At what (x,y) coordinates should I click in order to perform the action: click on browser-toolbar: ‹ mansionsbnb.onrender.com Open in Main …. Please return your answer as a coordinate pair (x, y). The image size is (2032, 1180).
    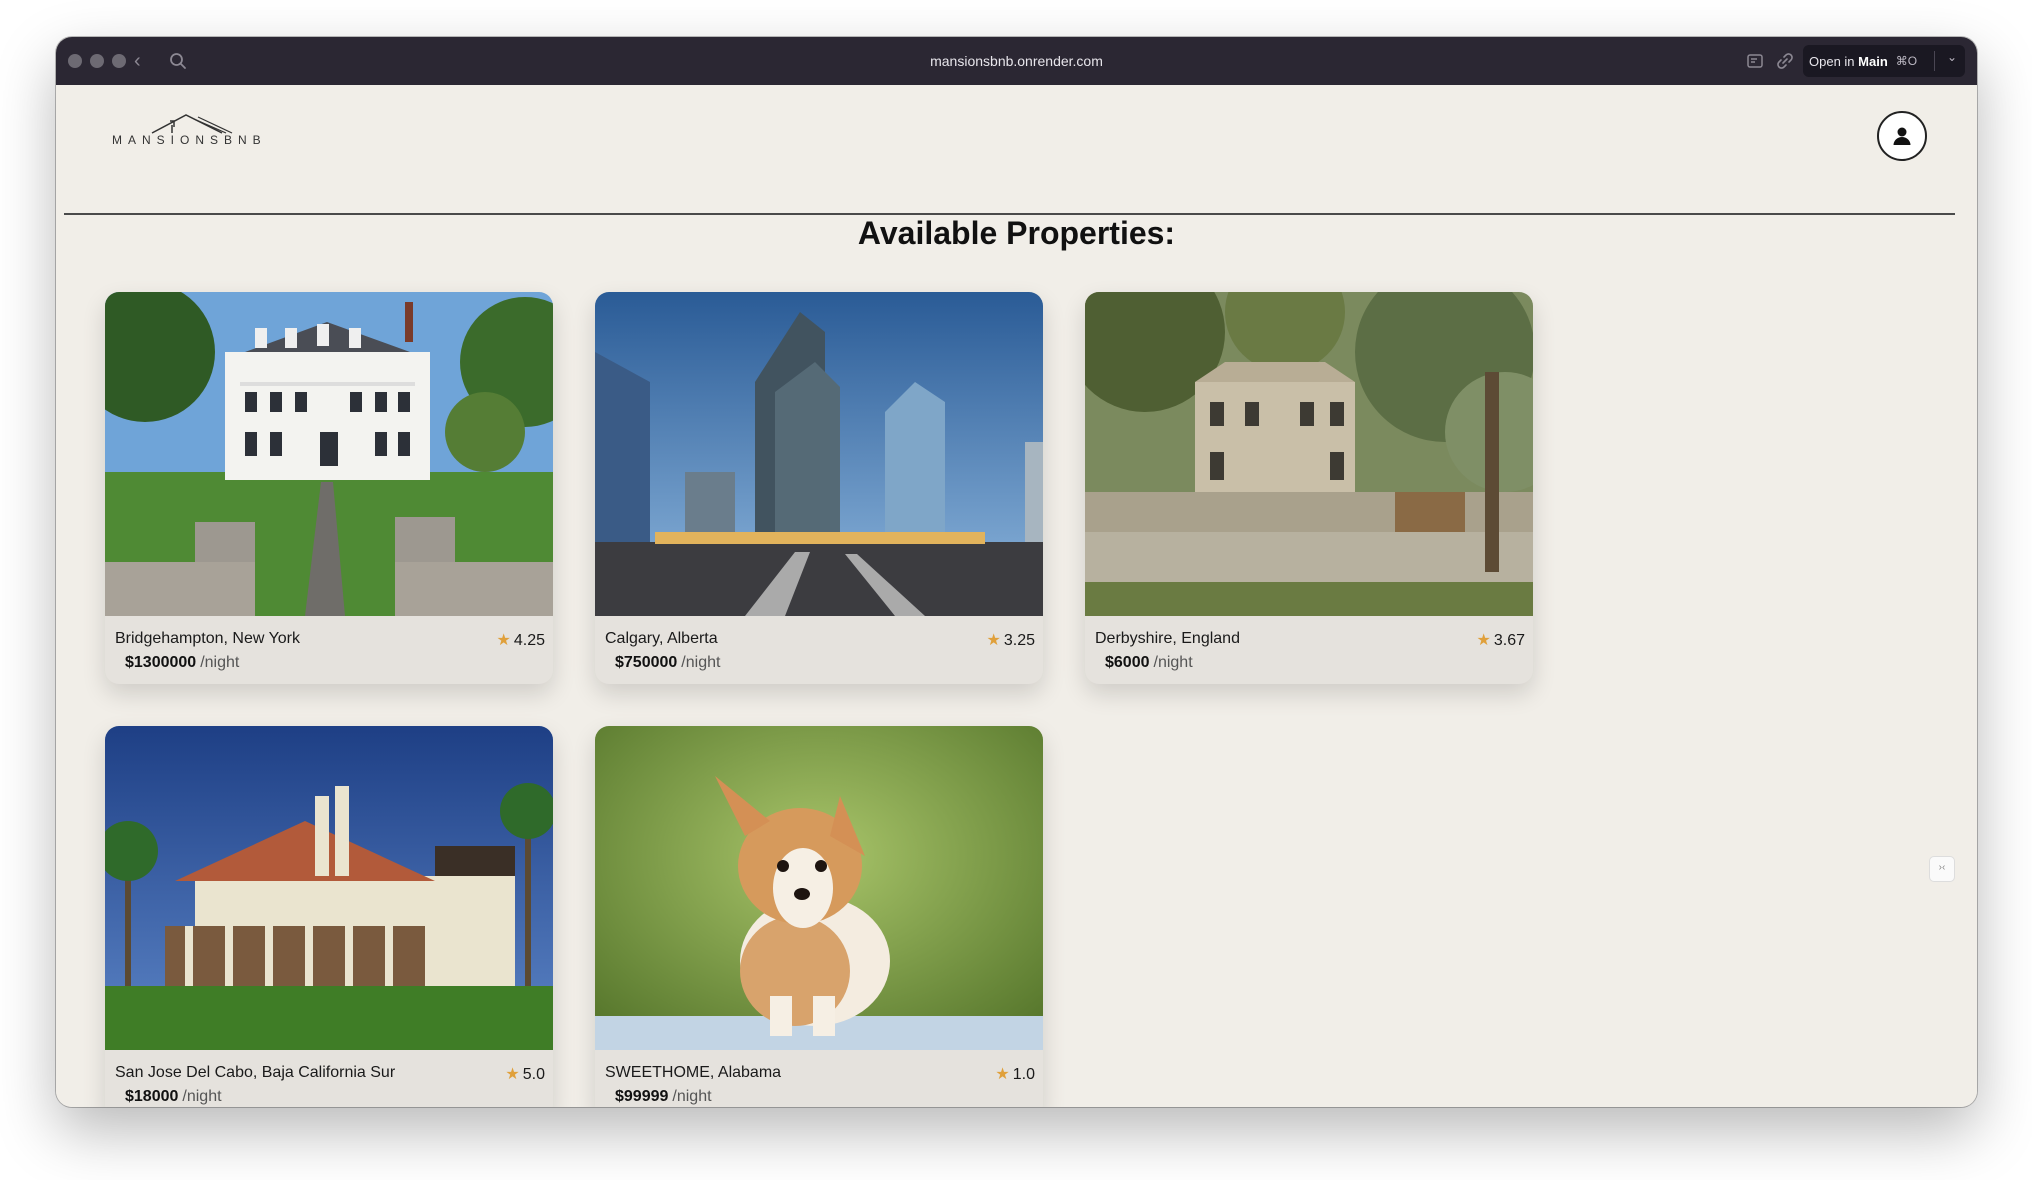
    Looking at the image, I should click on (1016, 61).